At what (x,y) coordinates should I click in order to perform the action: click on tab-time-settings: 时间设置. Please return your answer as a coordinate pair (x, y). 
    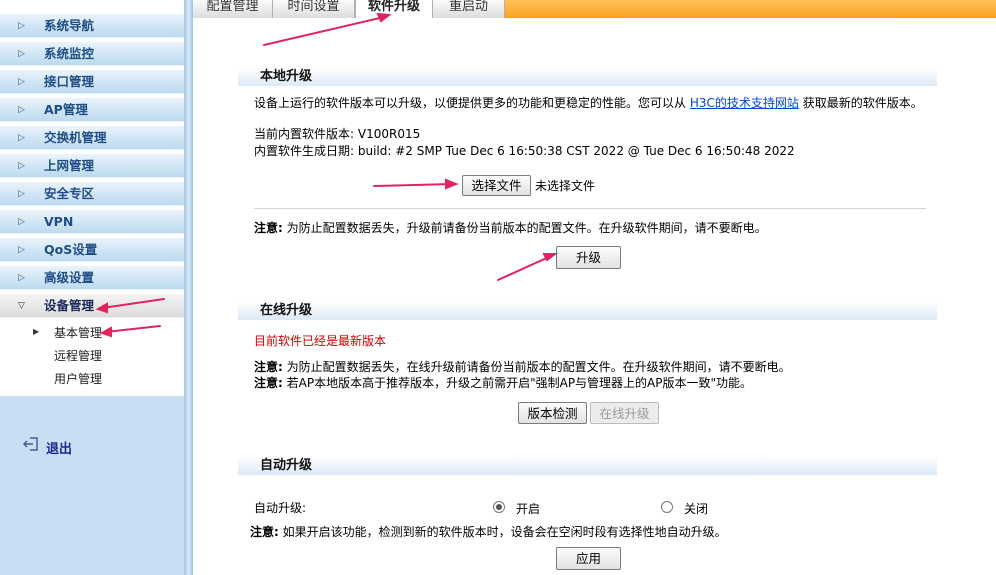
    Looking at the image, I should click on (314, 9).